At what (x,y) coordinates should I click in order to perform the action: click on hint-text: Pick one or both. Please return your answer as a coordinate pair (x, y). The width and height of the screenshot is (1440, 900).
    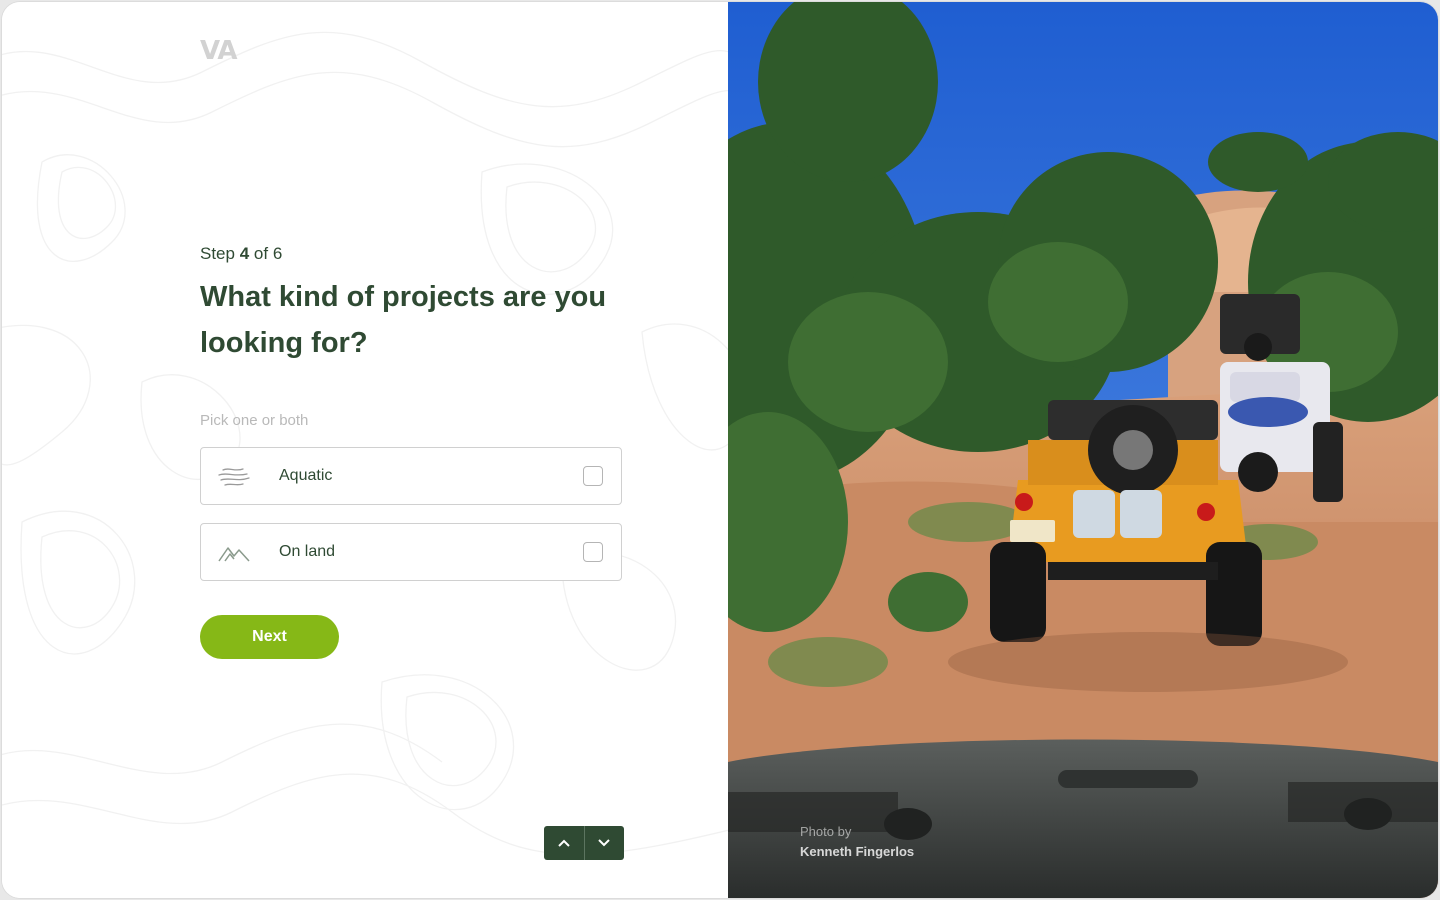
    Looking at the image, I should click on (254, 420).